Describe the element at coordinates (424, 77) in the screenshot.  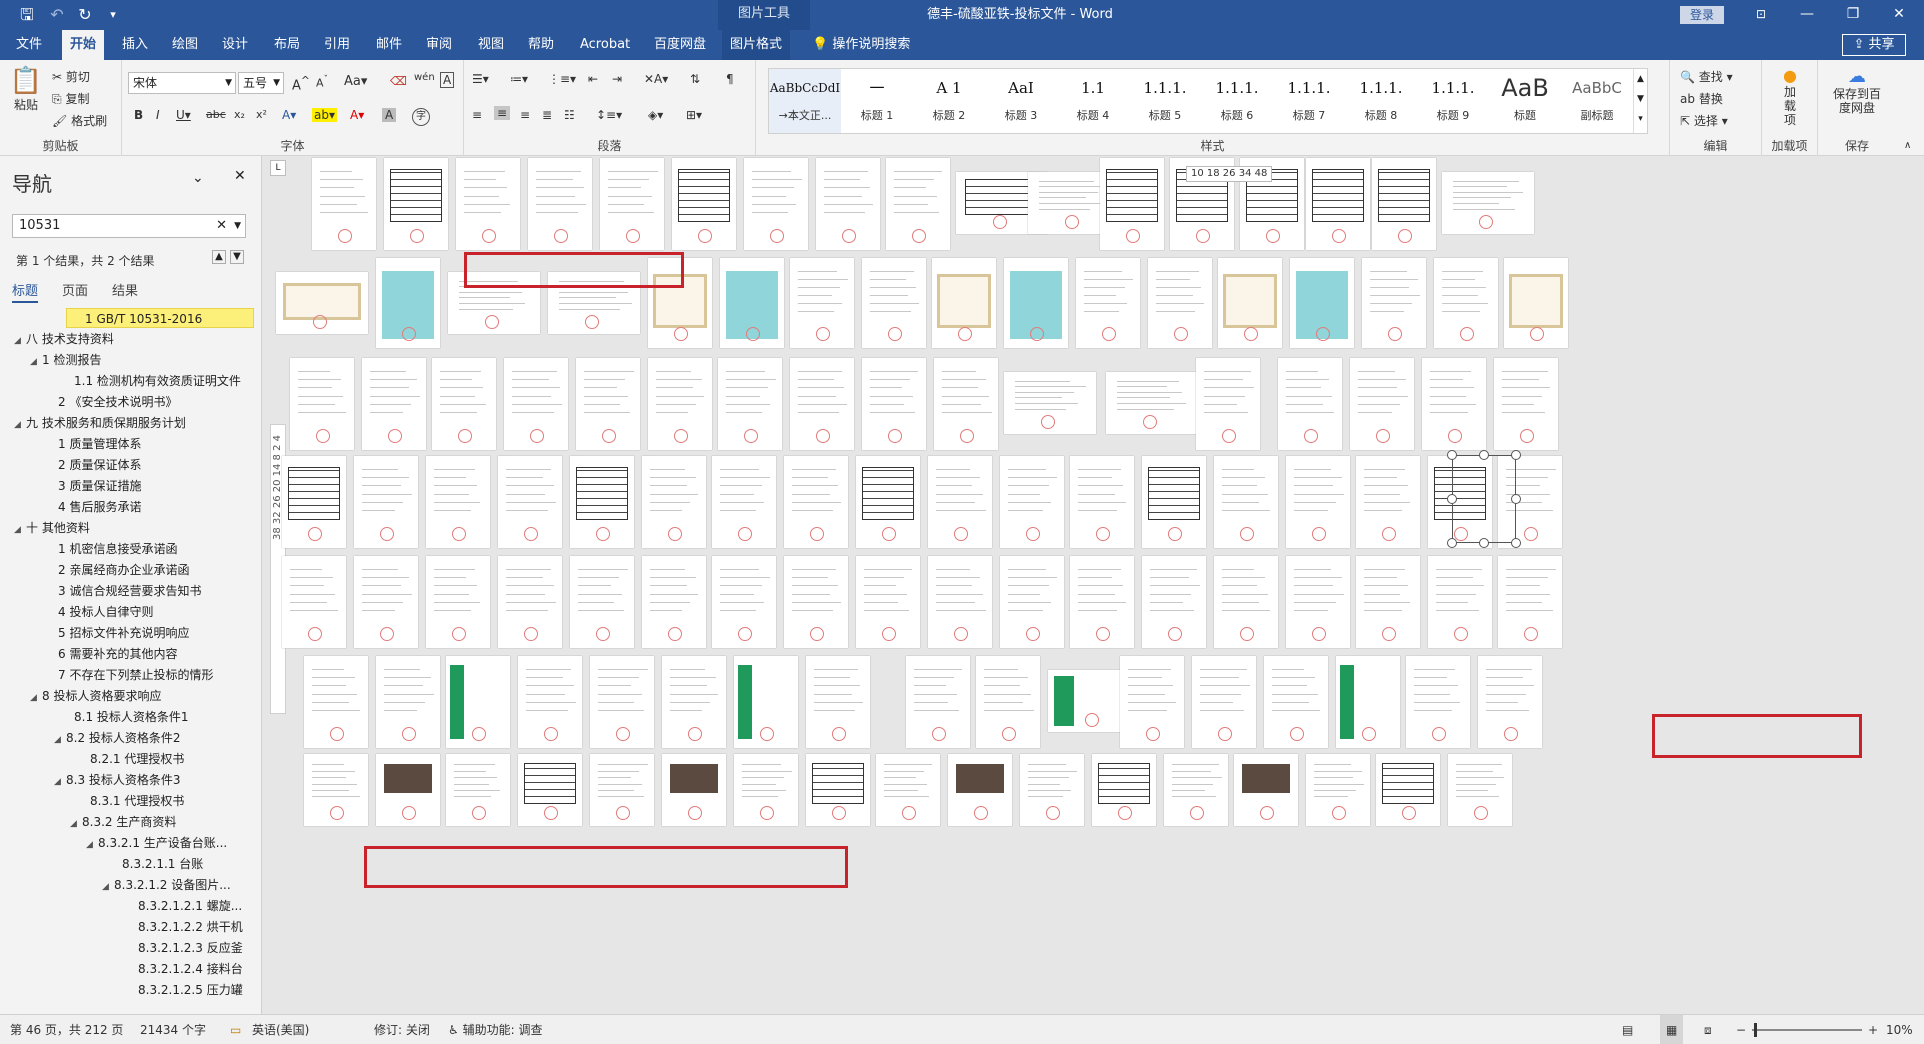
I see `phonetic-guide-icon: wén` at that location.